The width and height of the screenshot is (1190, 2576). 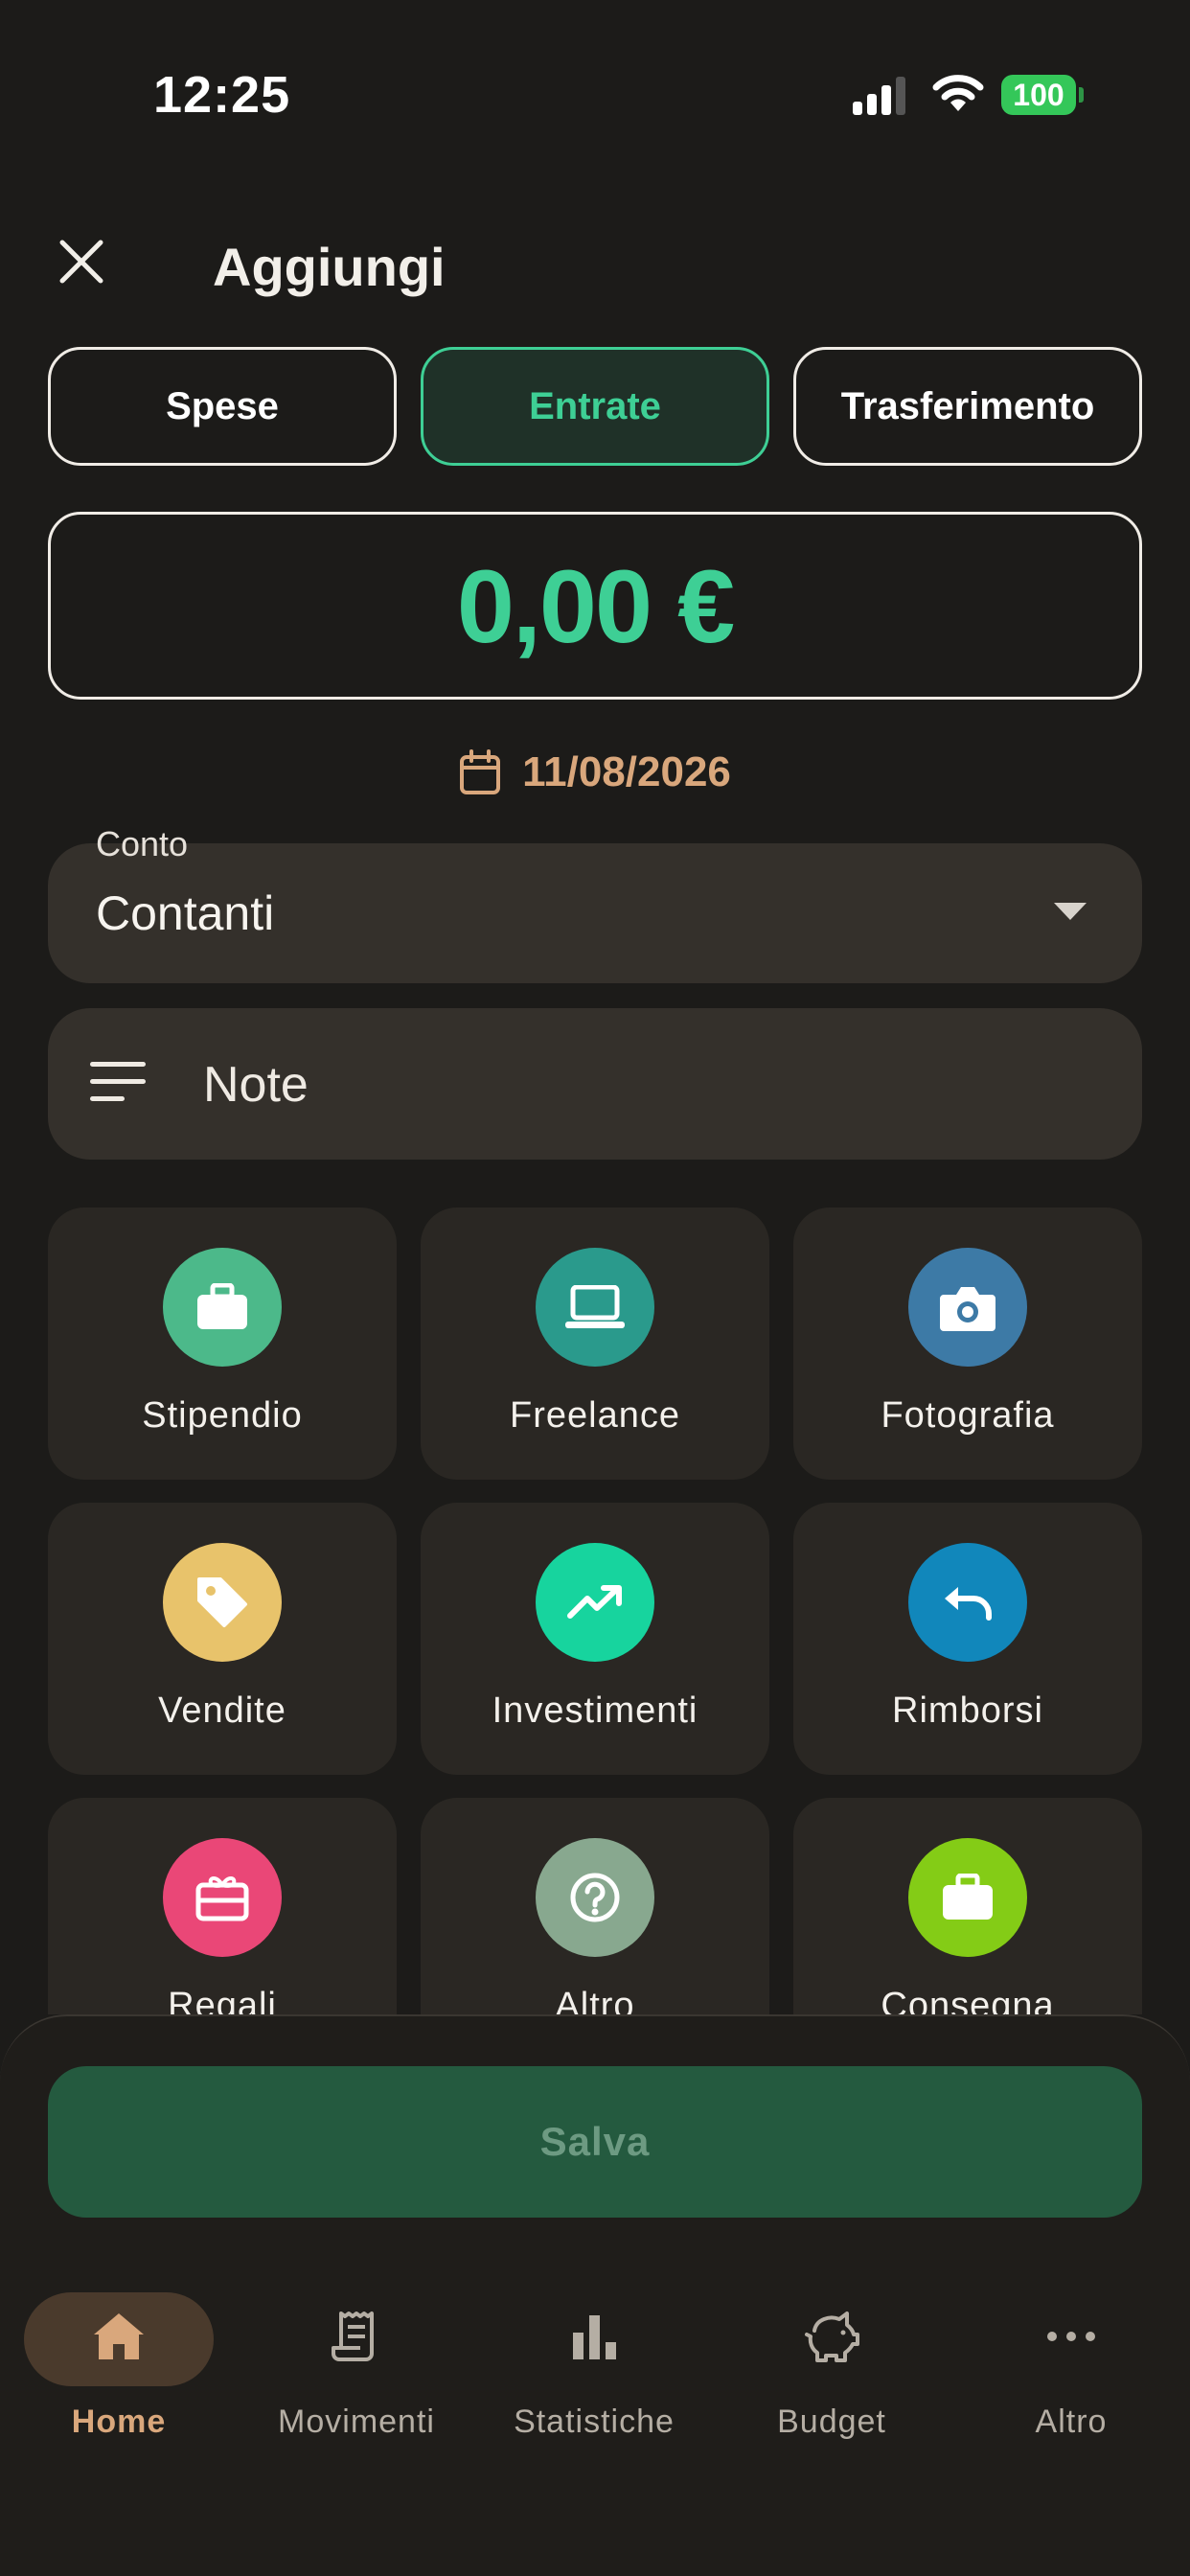 I want to click on camera-icon, so click(x=968, y=1307).